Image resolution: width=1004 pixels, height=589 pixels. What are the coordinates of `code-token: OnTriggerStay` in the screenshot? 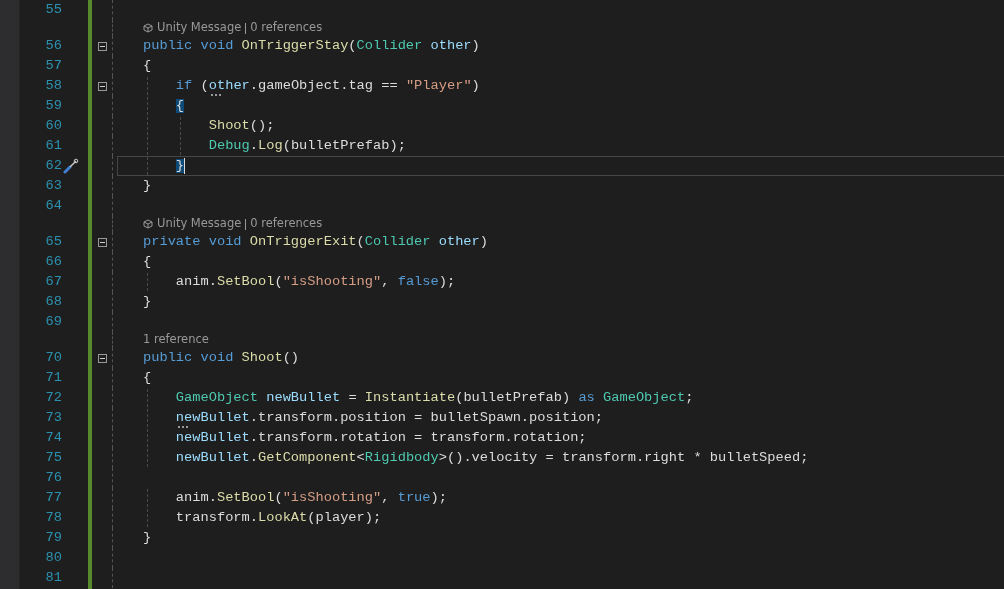 It's located at (295, 46).